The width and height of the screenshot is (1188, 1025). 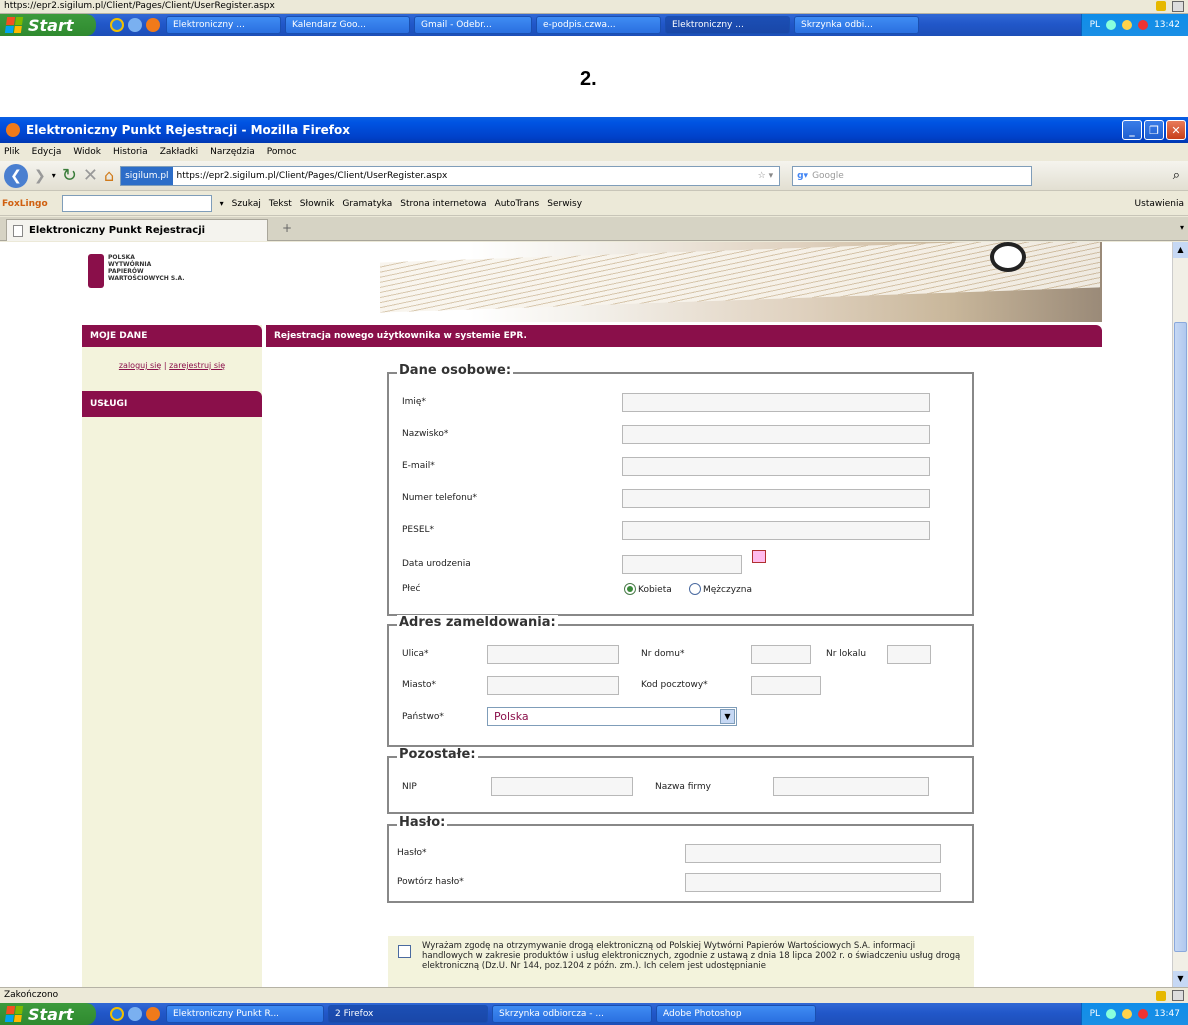 I want to click on house-number-field, so click(x=781, y=654).